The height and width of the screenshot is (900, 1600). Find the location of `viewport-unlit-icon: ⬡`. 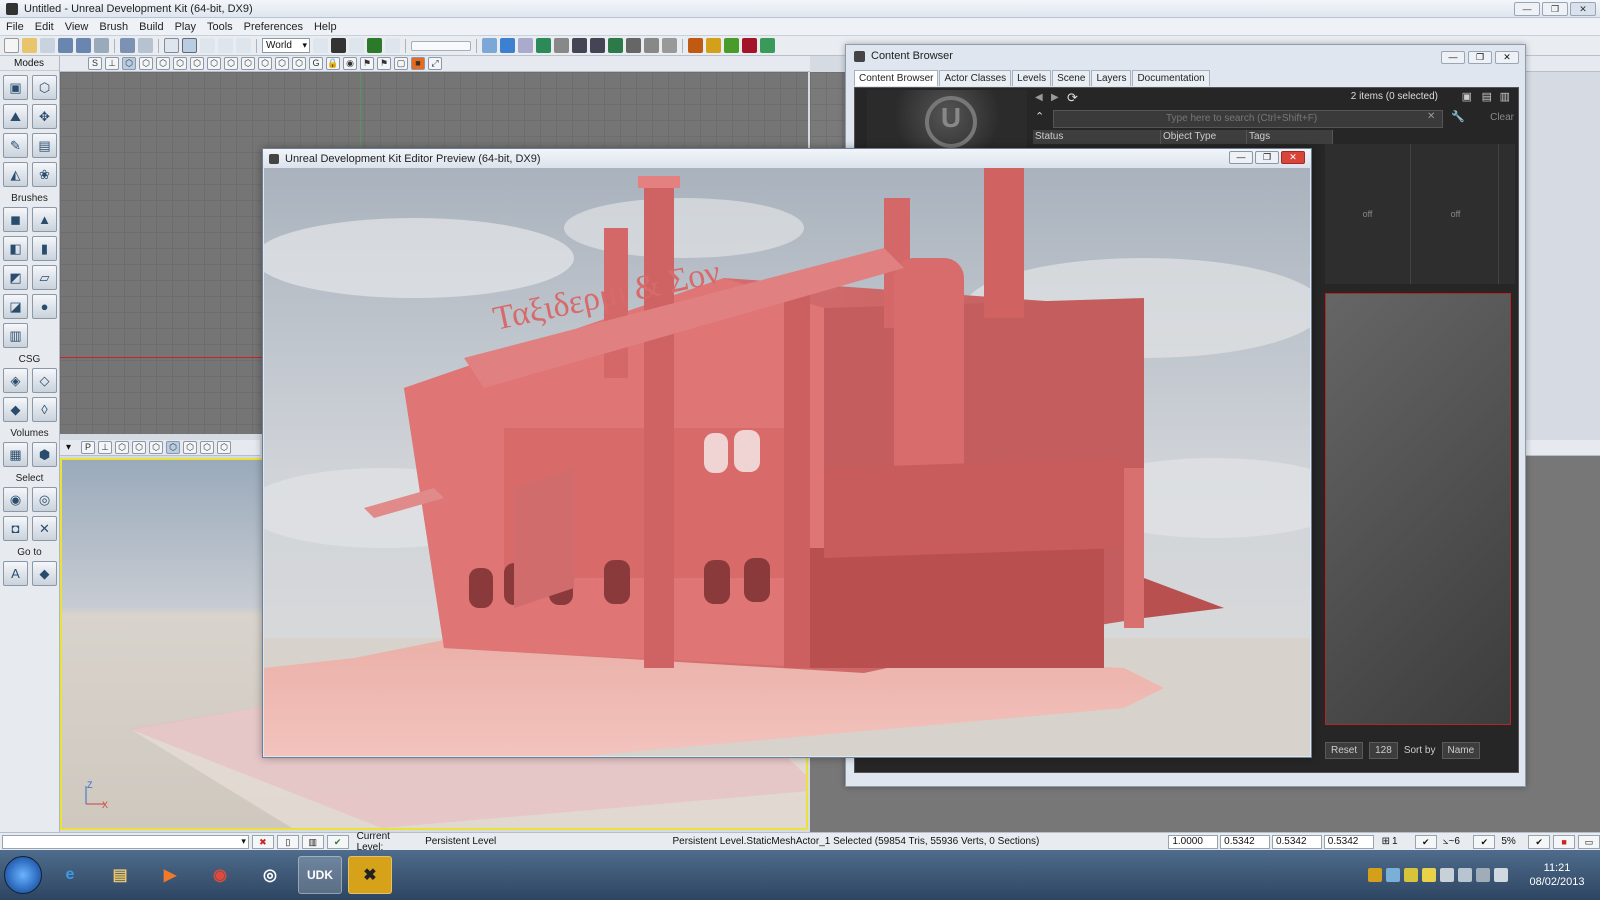

viewport-unlit-icon: ⬡ is located at coordinates (163, 63).